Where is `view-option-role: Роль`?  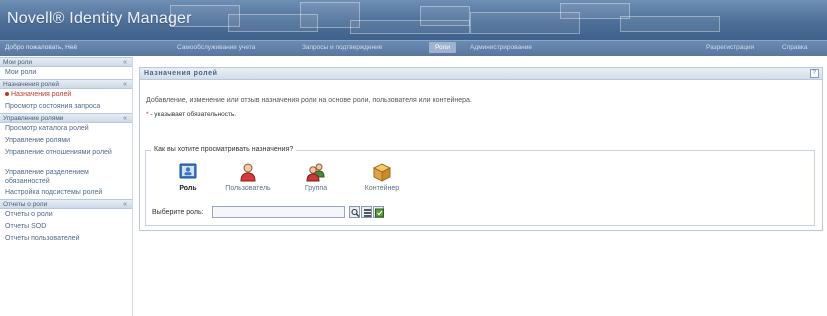
view-option-role: Роль is located at coordinates (188, 177).